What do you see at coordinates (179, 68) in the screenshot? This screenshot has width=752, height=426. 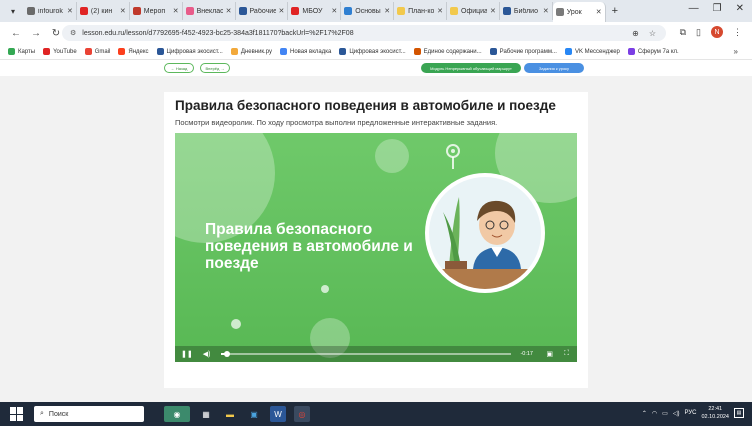 I see `lesson-back-button: ← Назад` at bounding box center [179, 68].